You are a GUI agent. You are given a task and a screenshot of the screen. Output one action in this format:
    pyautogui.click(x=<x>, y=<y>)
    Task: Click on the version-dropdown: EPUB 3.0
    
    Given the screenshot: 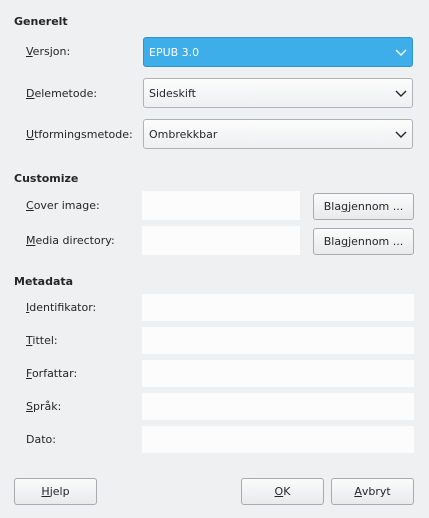 What is the action you would take?
    pyautogui.click(x=278, y=52)
    